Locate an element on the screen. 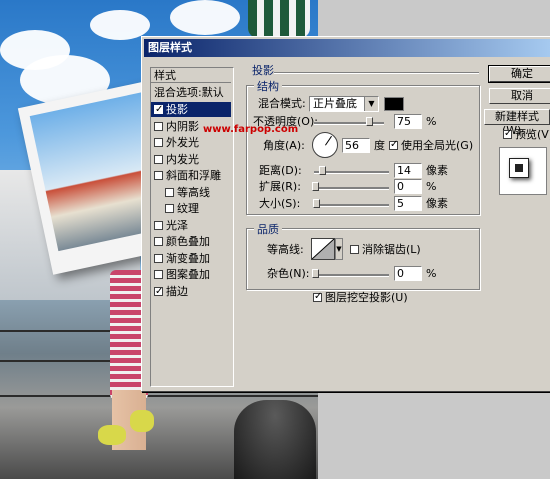 The height and width of the screenshot is (479, 550). style-item: 光泽 is located at coordinates (191, 225).